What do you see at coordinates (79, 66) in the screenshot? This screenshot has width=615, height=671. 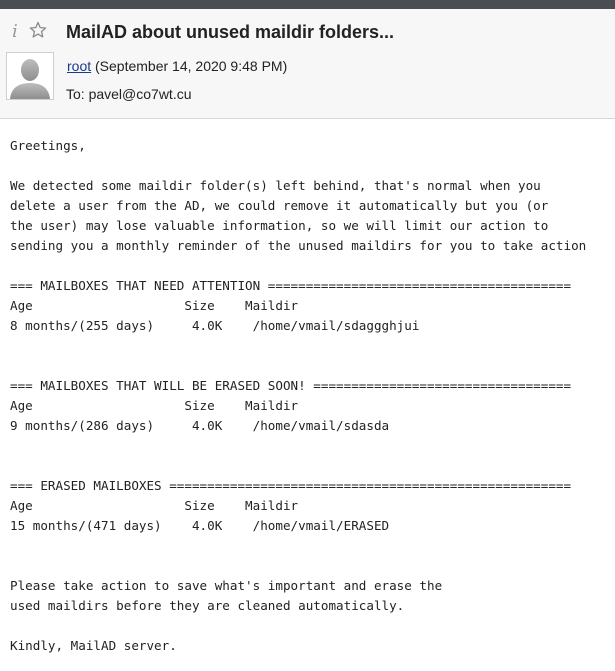 I see `sender-link: root` at bounding box center [79, 66].